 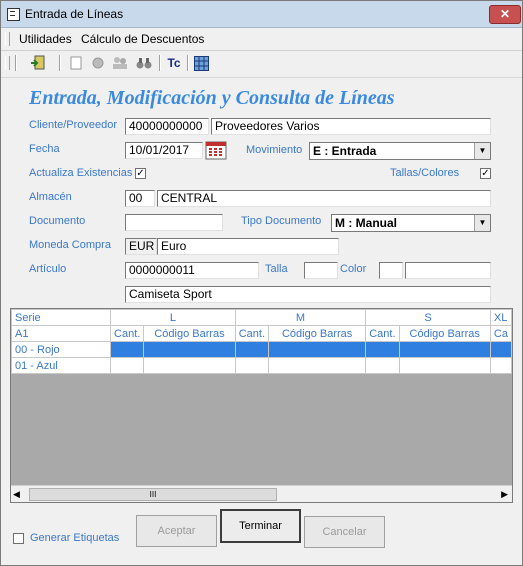 I want to click on window-title: Entrada de Líneas, so click(x=74, y=14).